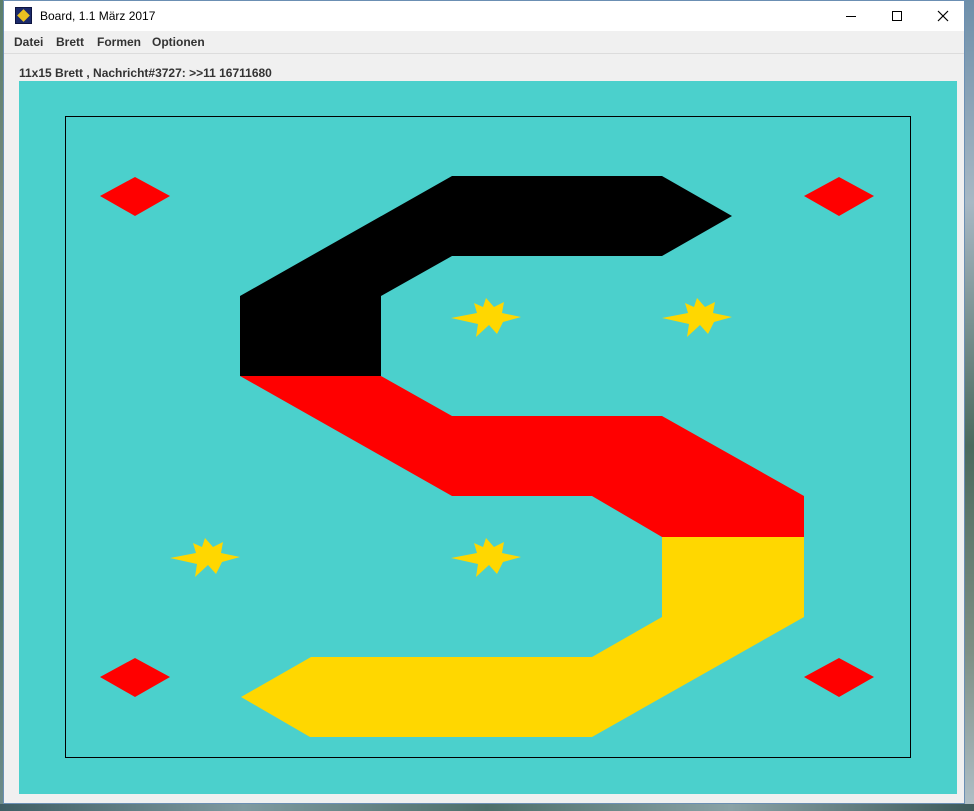 The image size is (974, 811). I want to click on desktop-background-right, so click(969, 405).